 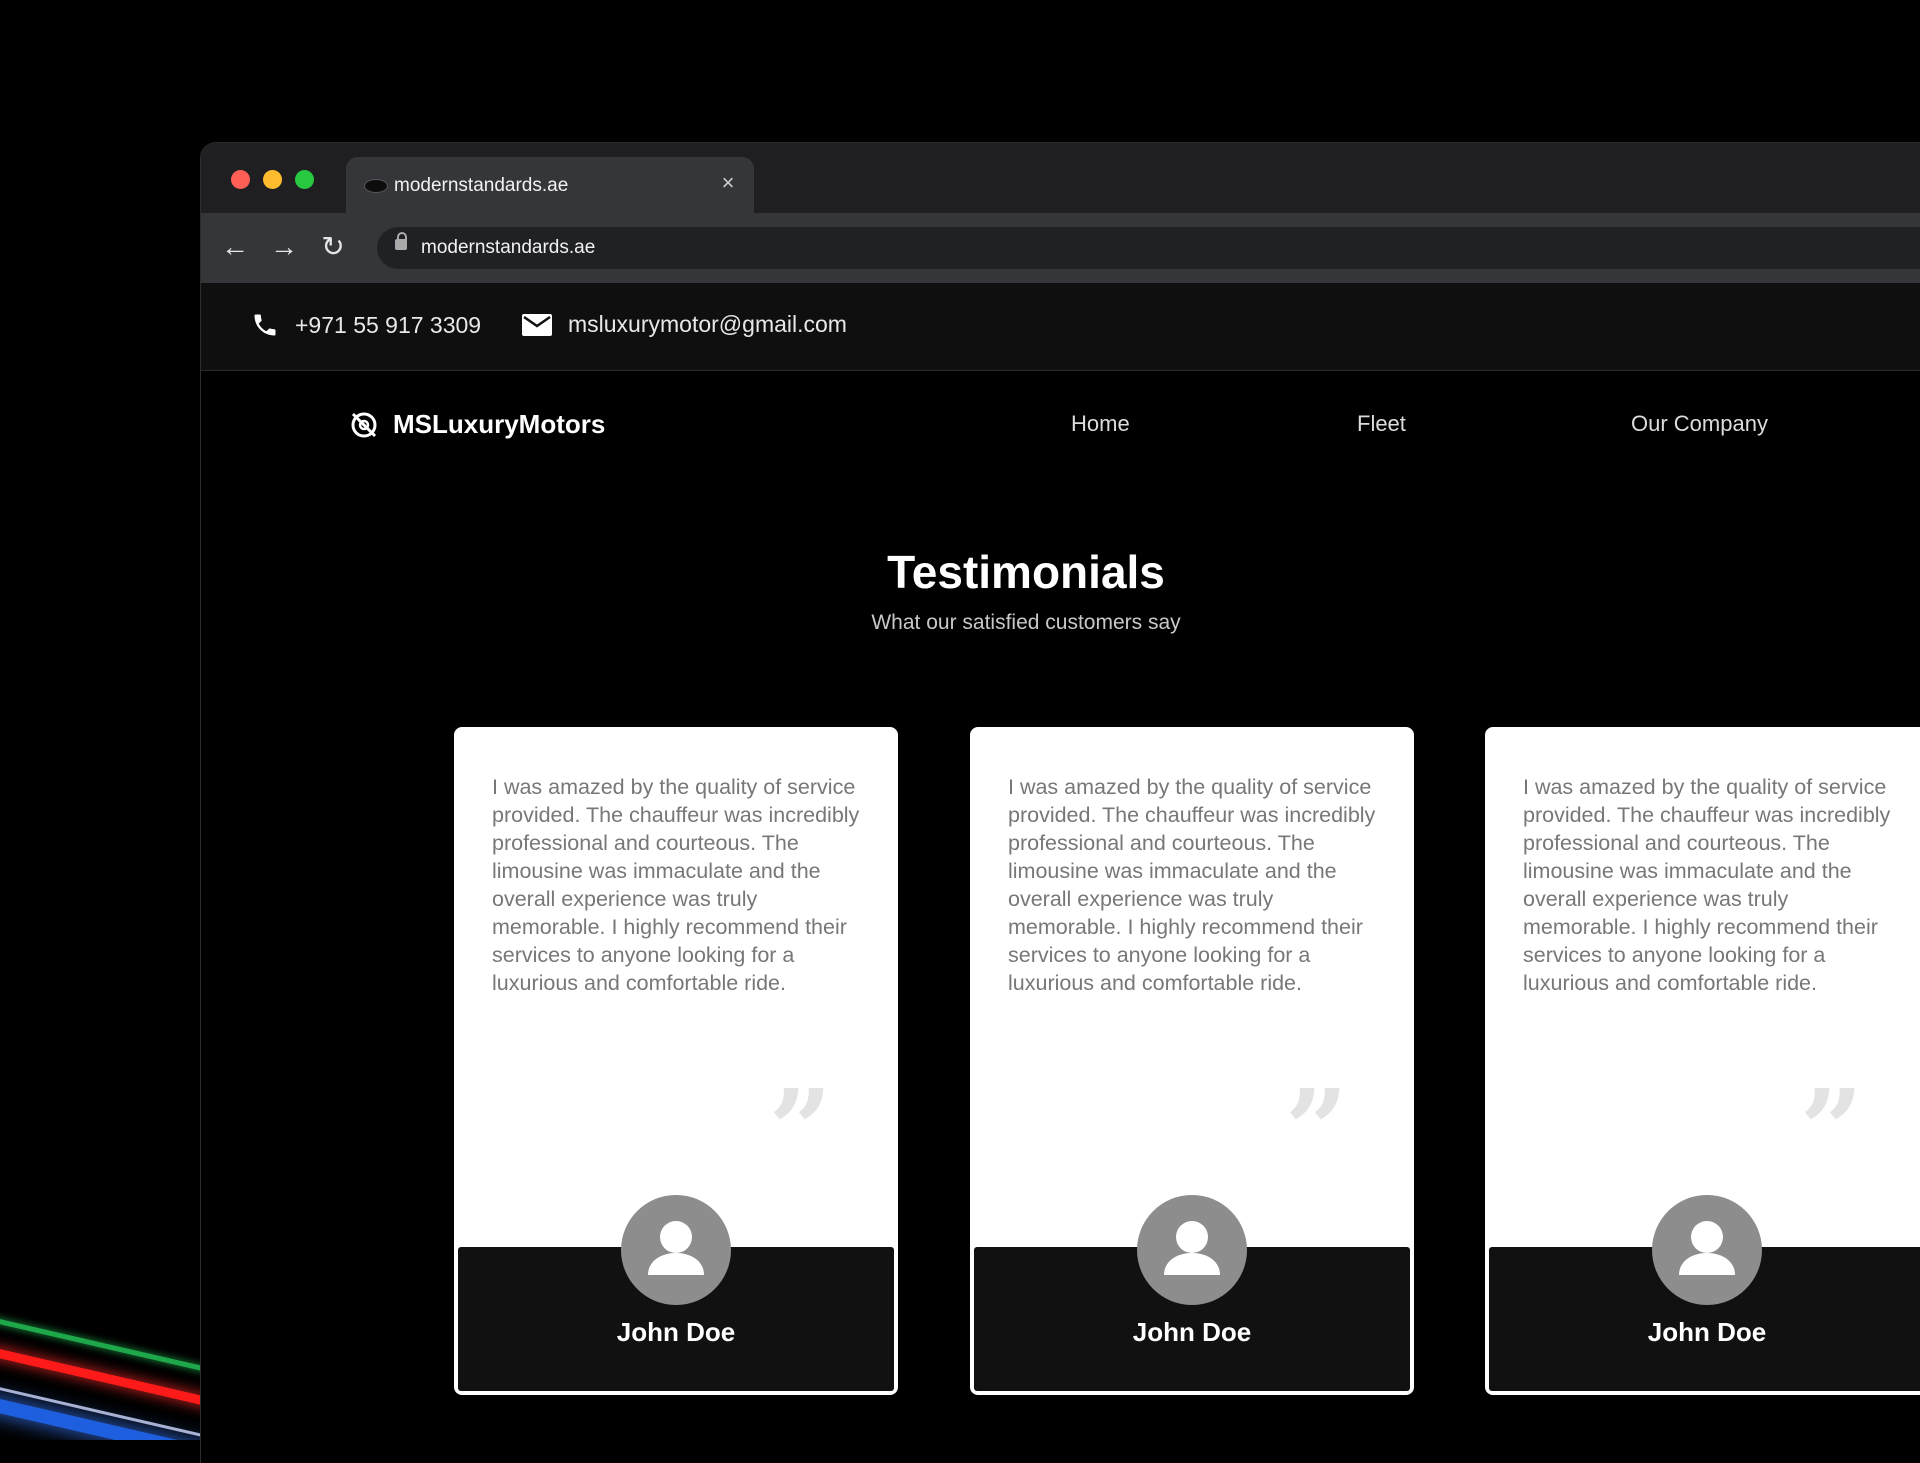 I want to click on brand-logo: MSLuxuryMotors, so click(x=477, y=424).